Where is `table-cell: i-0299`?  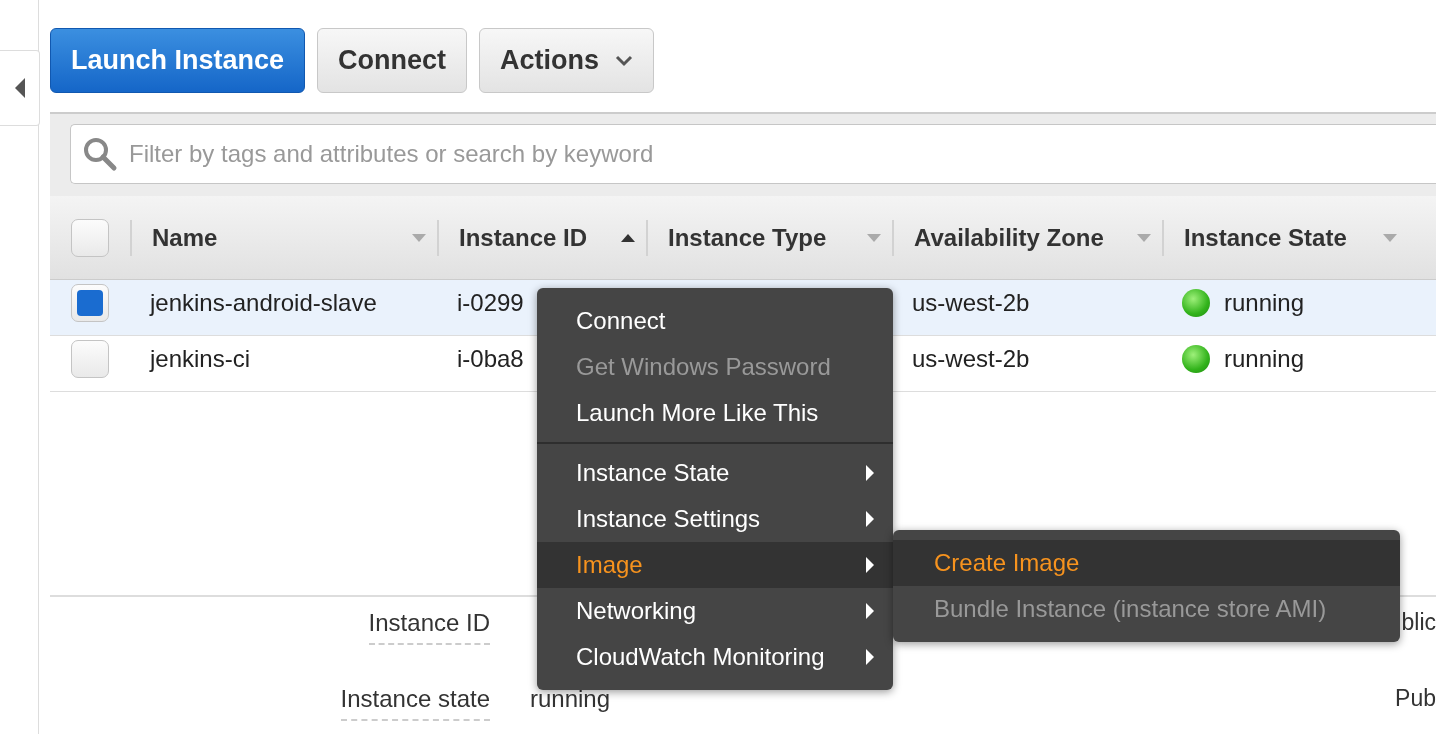
table-cell: i-0299 is located at coordinates (490, 303).